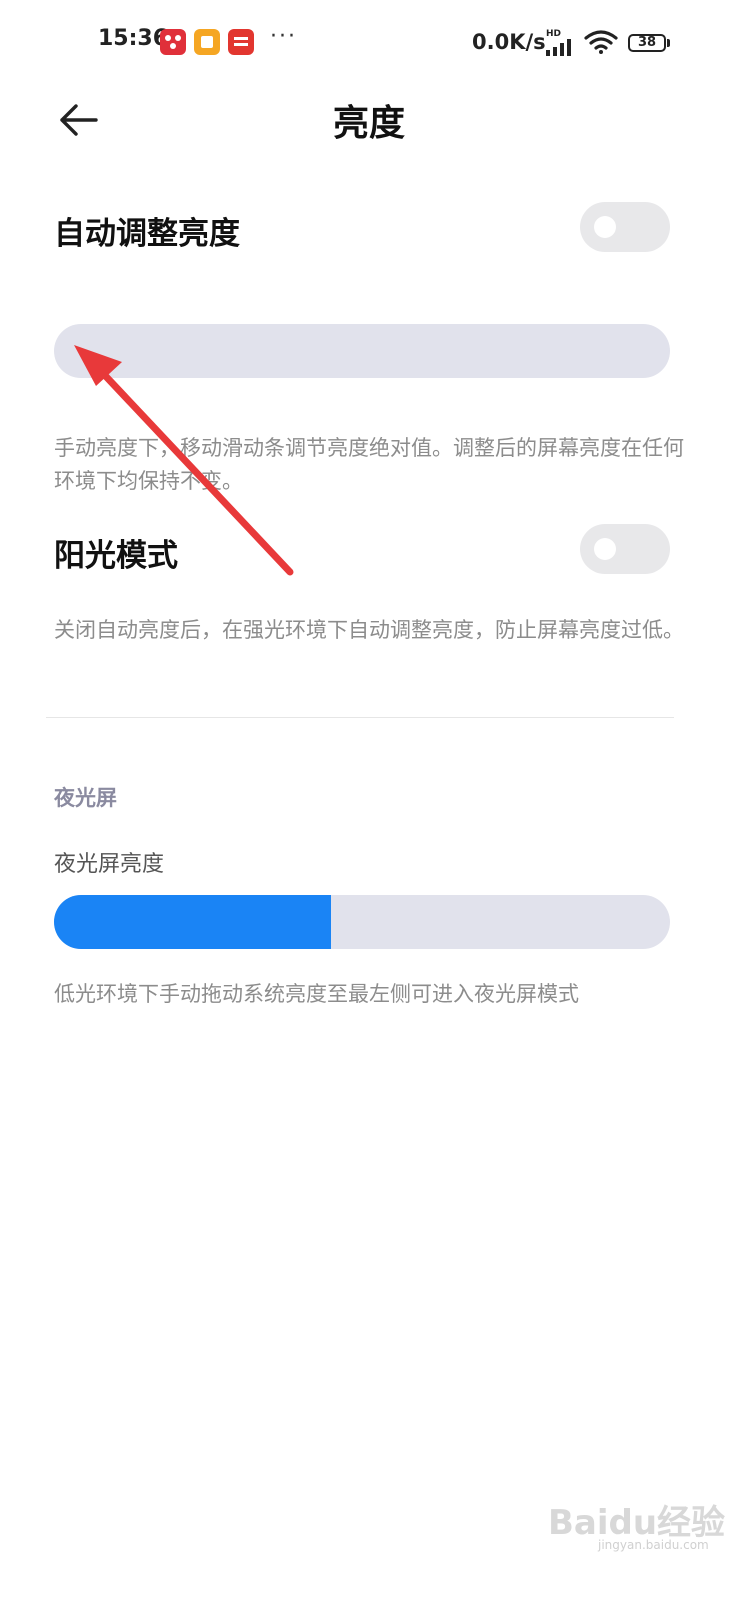 The height and width of the screenshot is (1600, 738). What do you see at coordinates (116, 556) in the screenshot?
I see `sunlight-mode-label: 阳光模式` at bounding box center [116, 556].